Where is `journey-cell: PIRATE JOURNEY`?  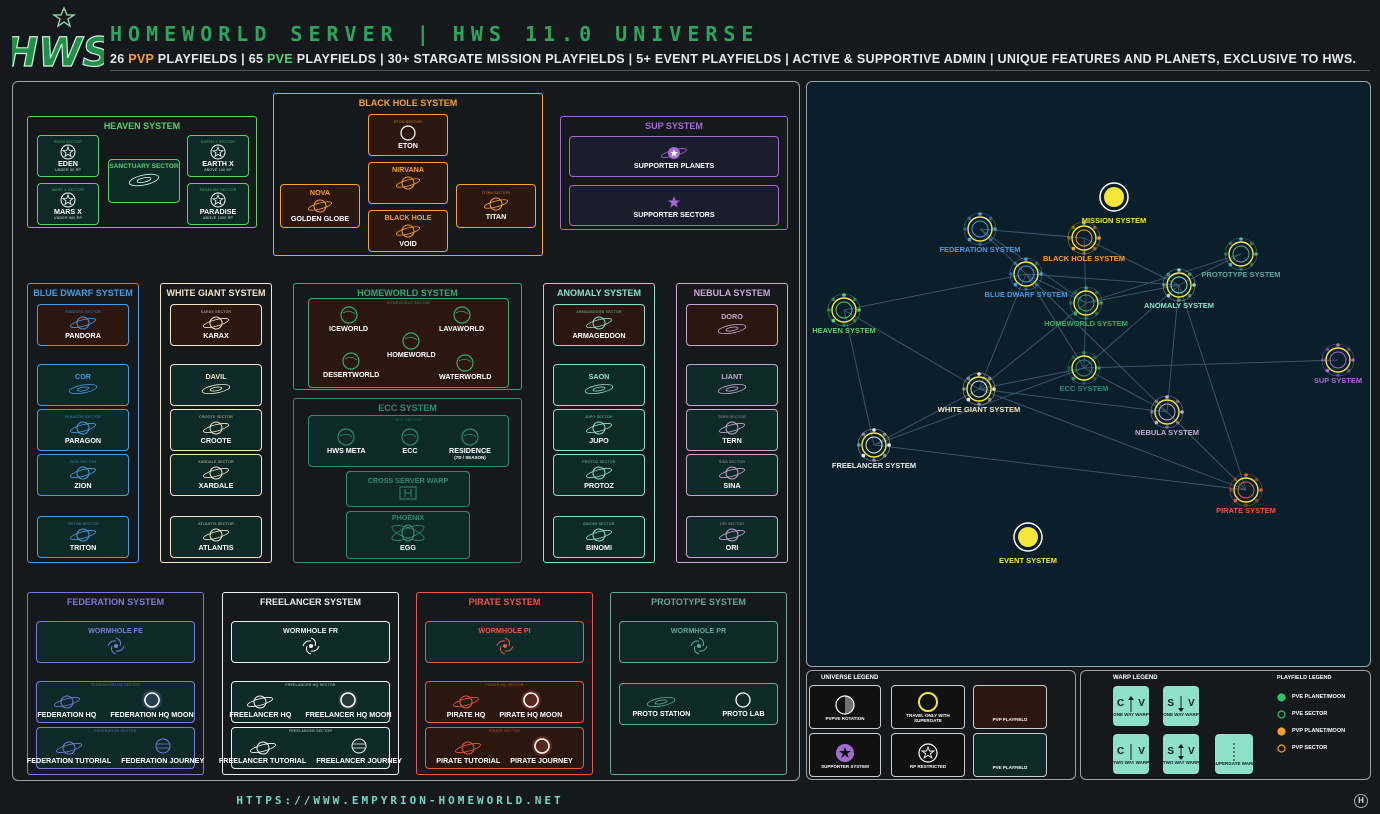
journey-cell: PIRATE JOURNEY is located at coordinates (541, 750).